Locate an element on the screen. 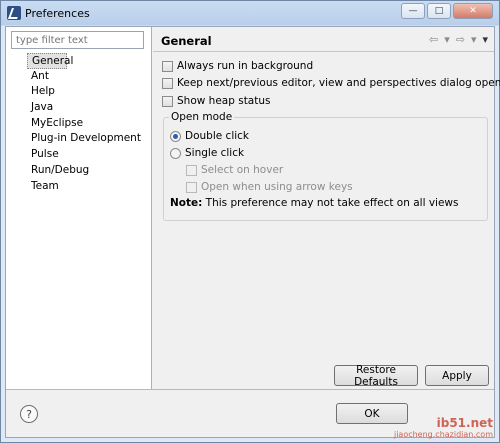  double-click-option: Double click is located at coordinates (209, 136).